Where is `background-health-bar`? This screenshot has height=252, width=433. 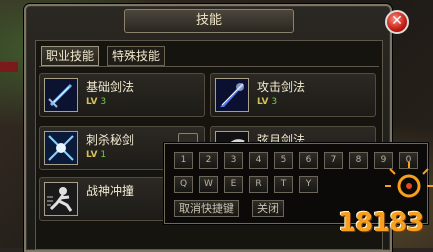 background-health-bar is located at coordinates (9, 67).